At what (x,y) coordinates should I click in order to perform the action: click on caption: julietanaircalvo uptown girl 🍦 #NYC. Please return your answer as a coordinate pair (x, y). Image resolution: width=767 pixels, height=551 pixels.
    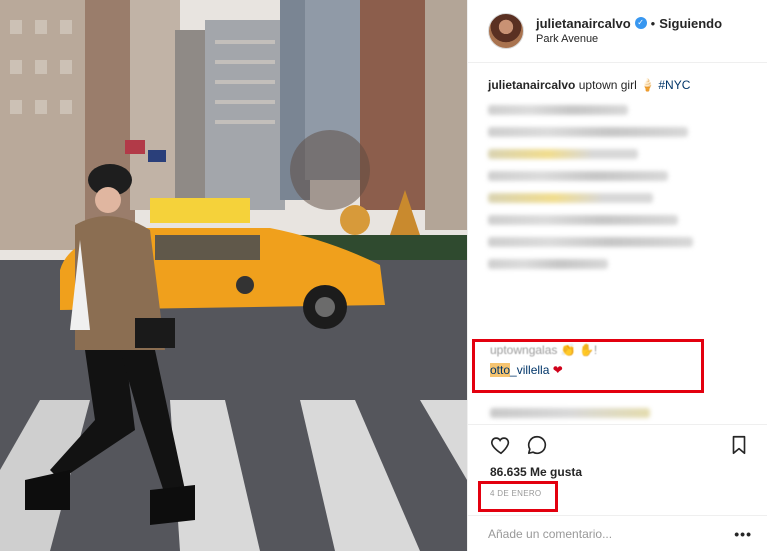
    Looking at the image, I should click on (617, 85).